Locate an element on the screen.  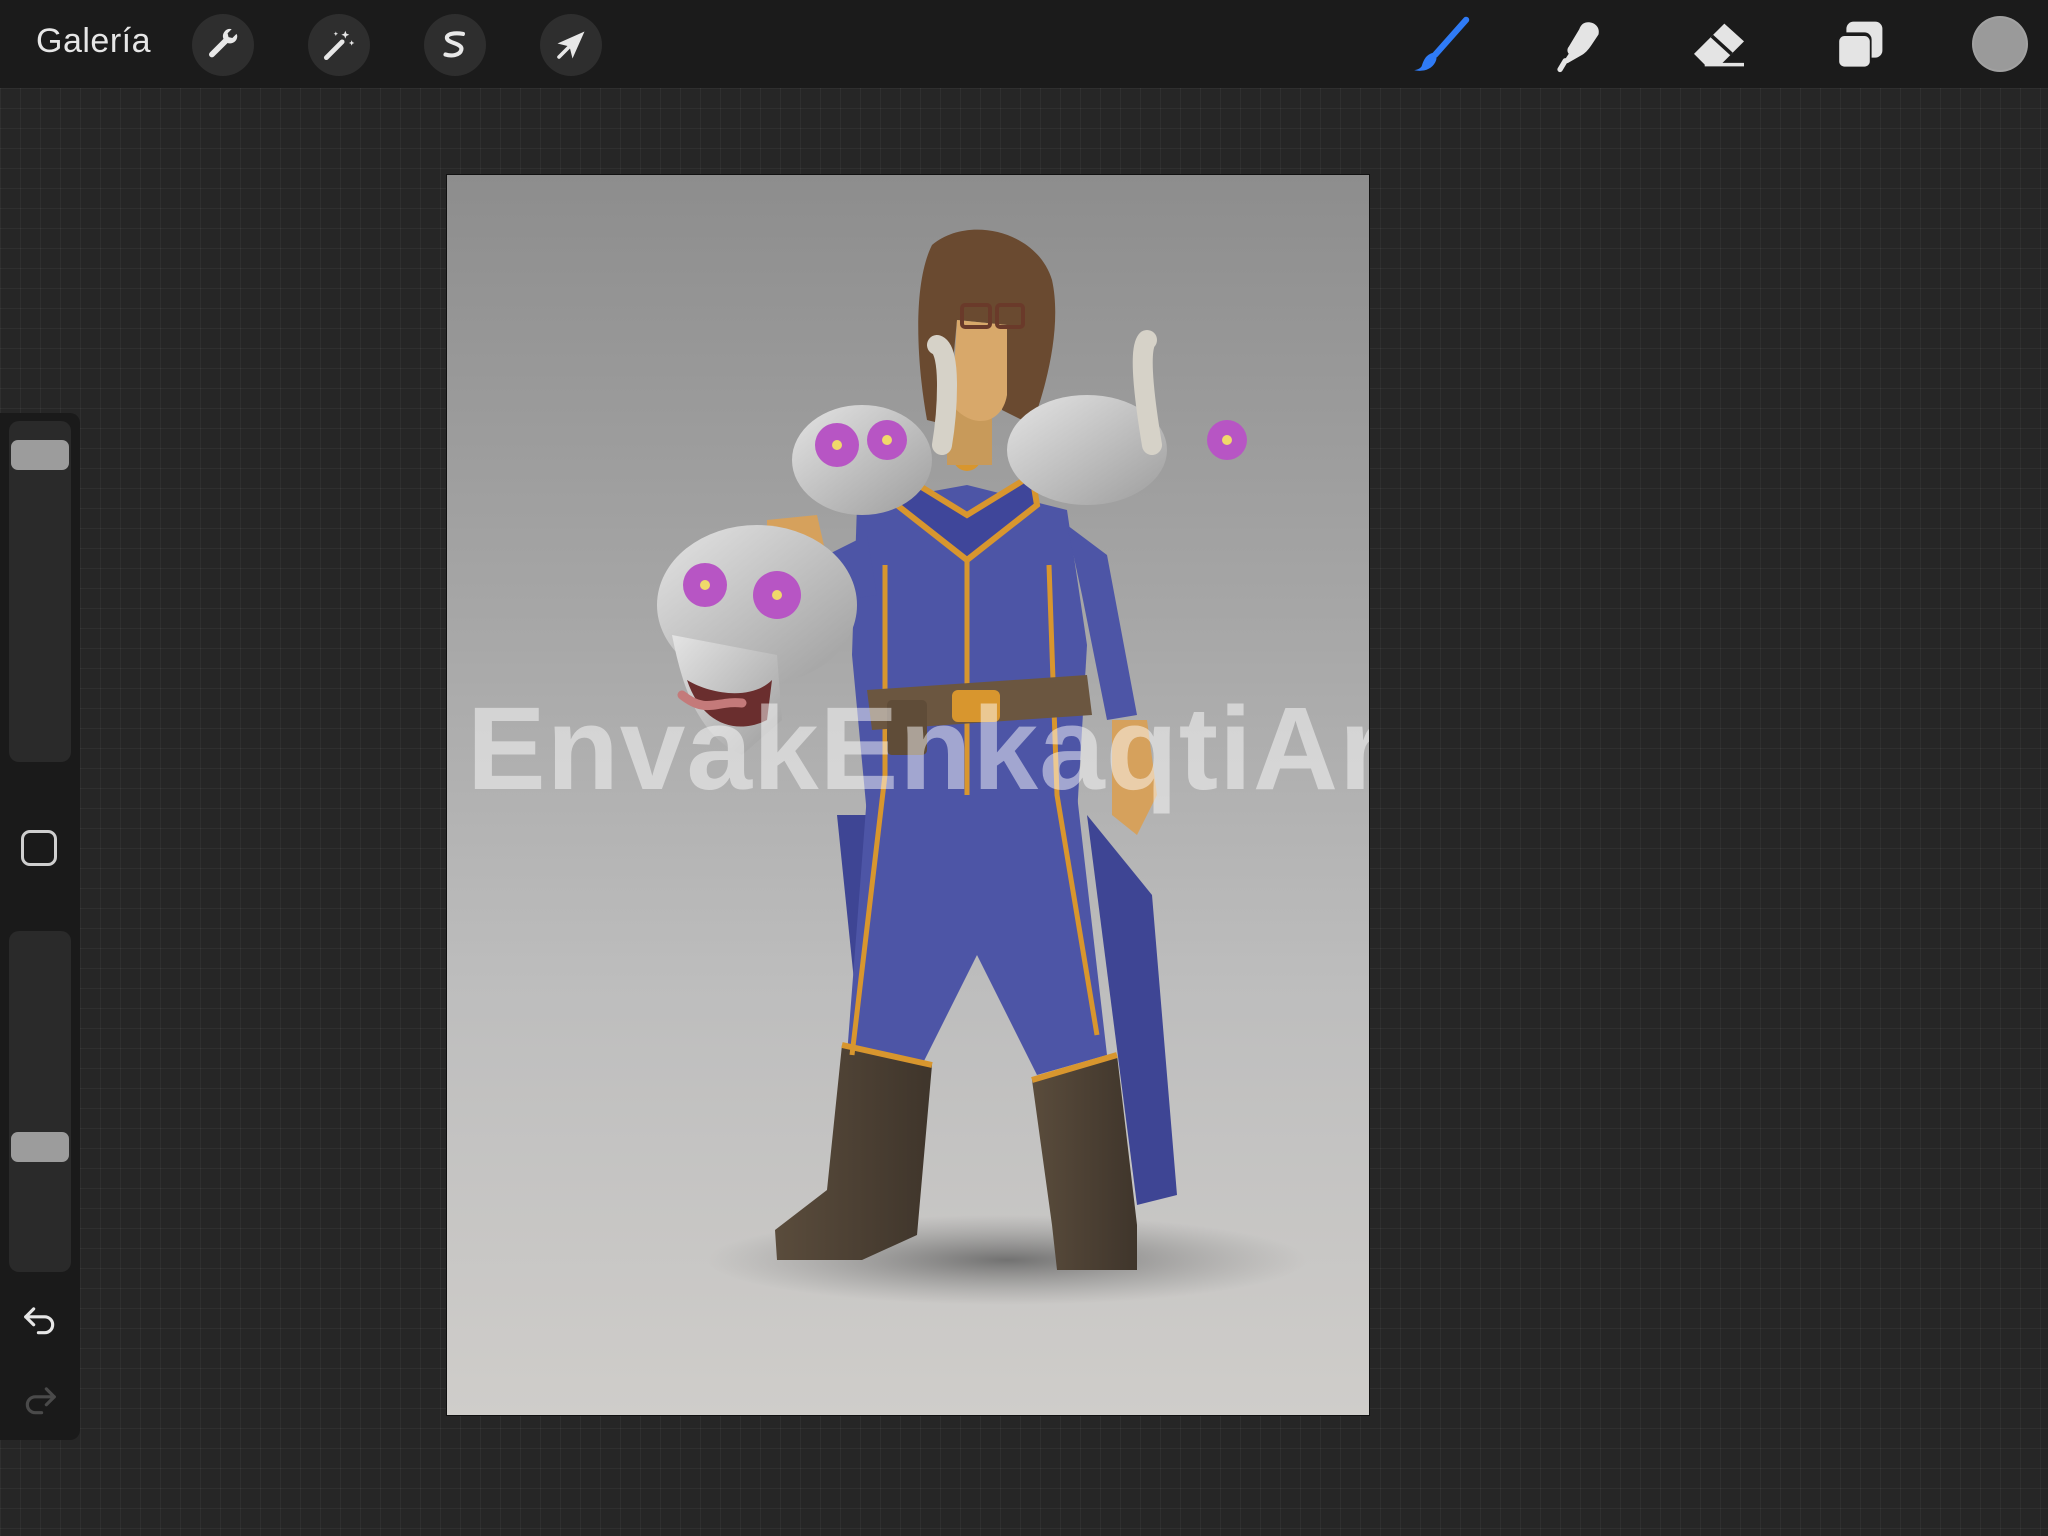
actions-button is located at coordinates (223, 45).